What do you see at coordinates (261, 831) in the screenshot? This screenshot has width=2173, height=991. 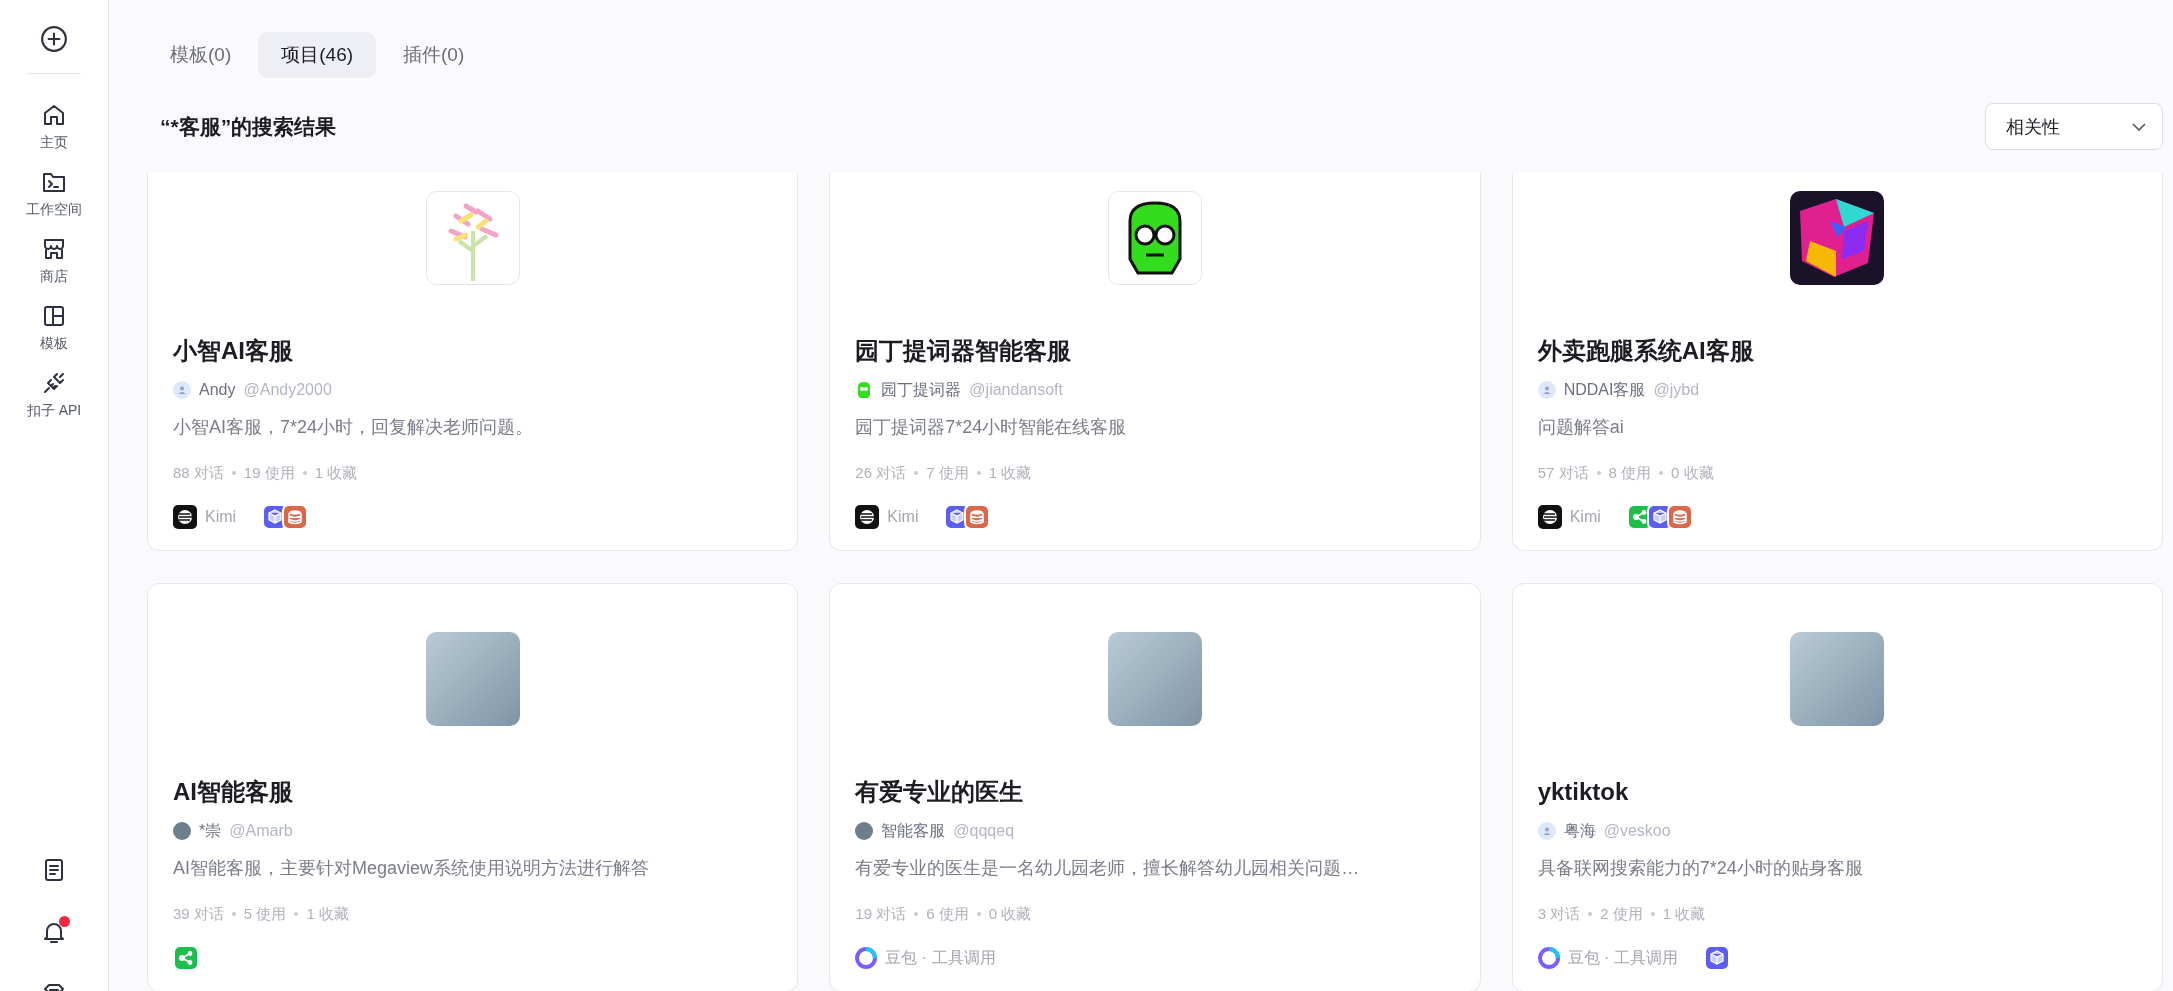 I see `author-handle: @Amarb` at bounding box center [261, 831].